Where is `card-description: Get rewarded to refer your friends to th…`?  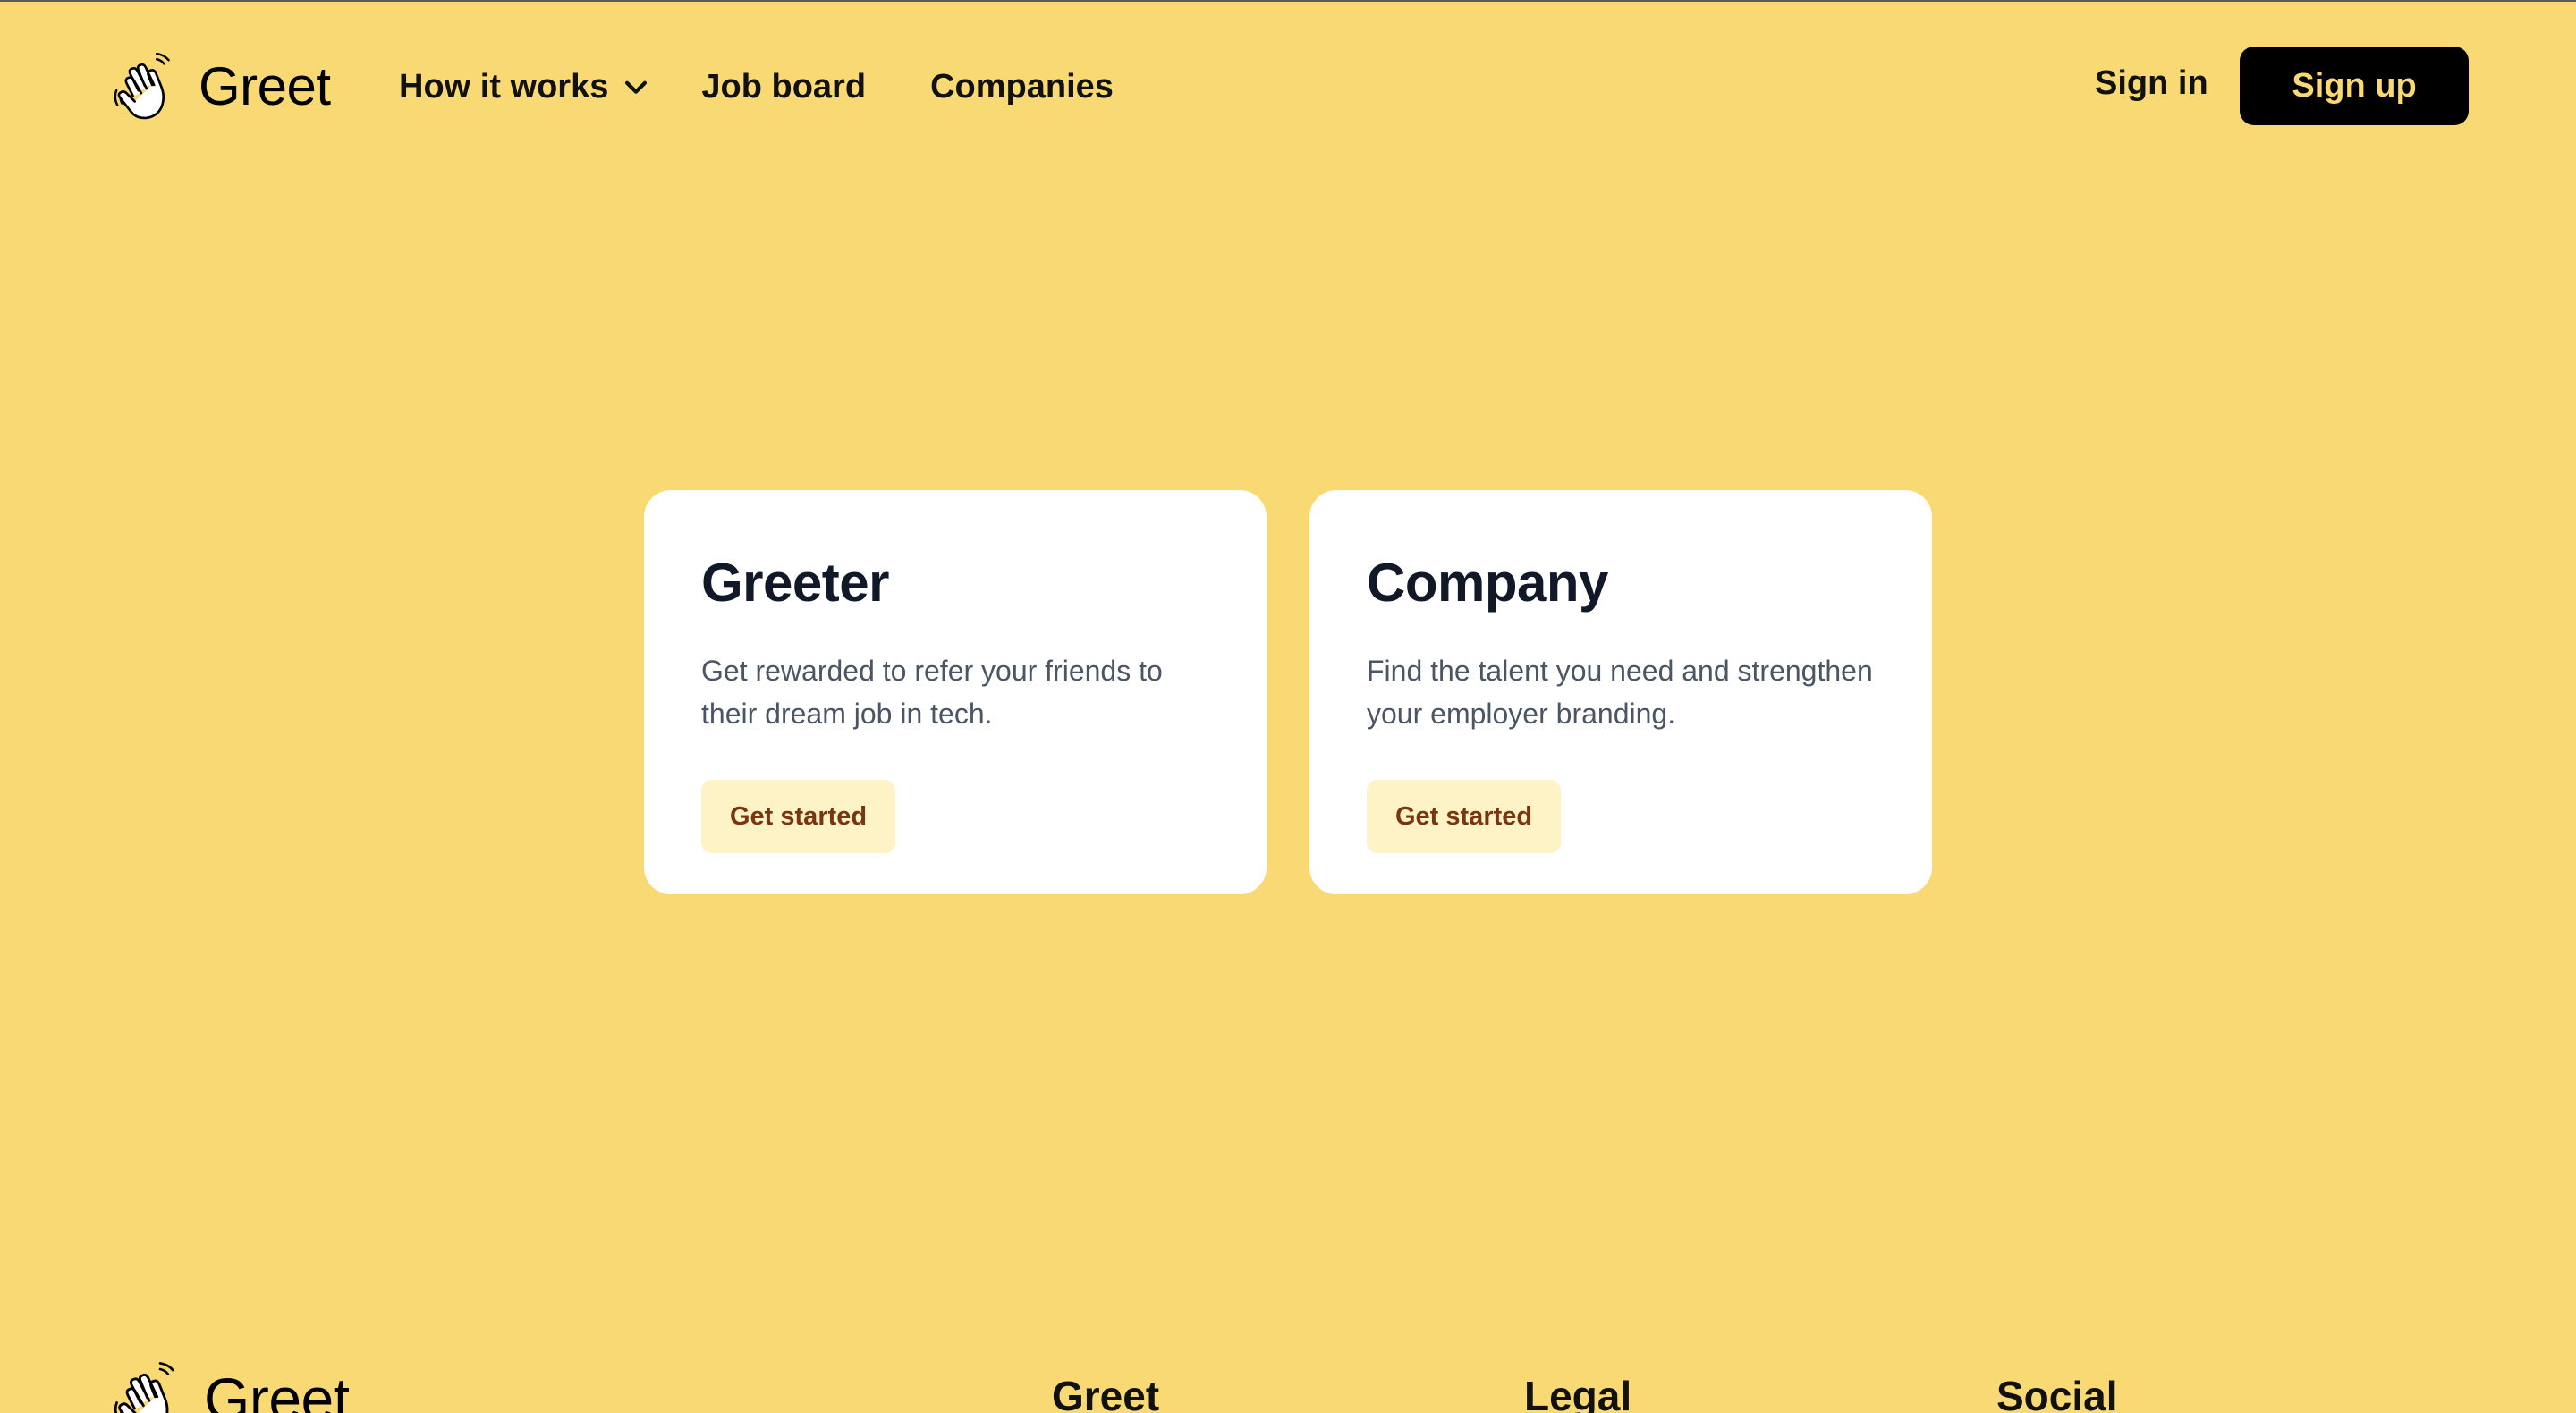
card-description: Get rewarded to refer your friends to th… is located at coordinates (932, 692).